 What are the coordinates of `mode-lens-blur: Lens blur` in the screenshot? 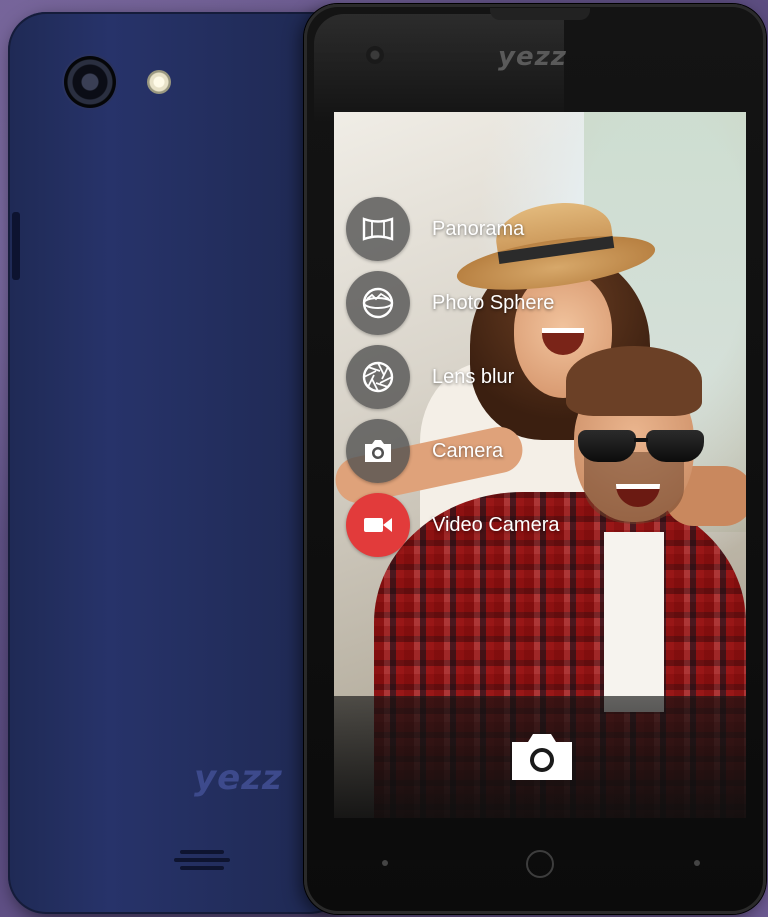 It's located at (496, 377).